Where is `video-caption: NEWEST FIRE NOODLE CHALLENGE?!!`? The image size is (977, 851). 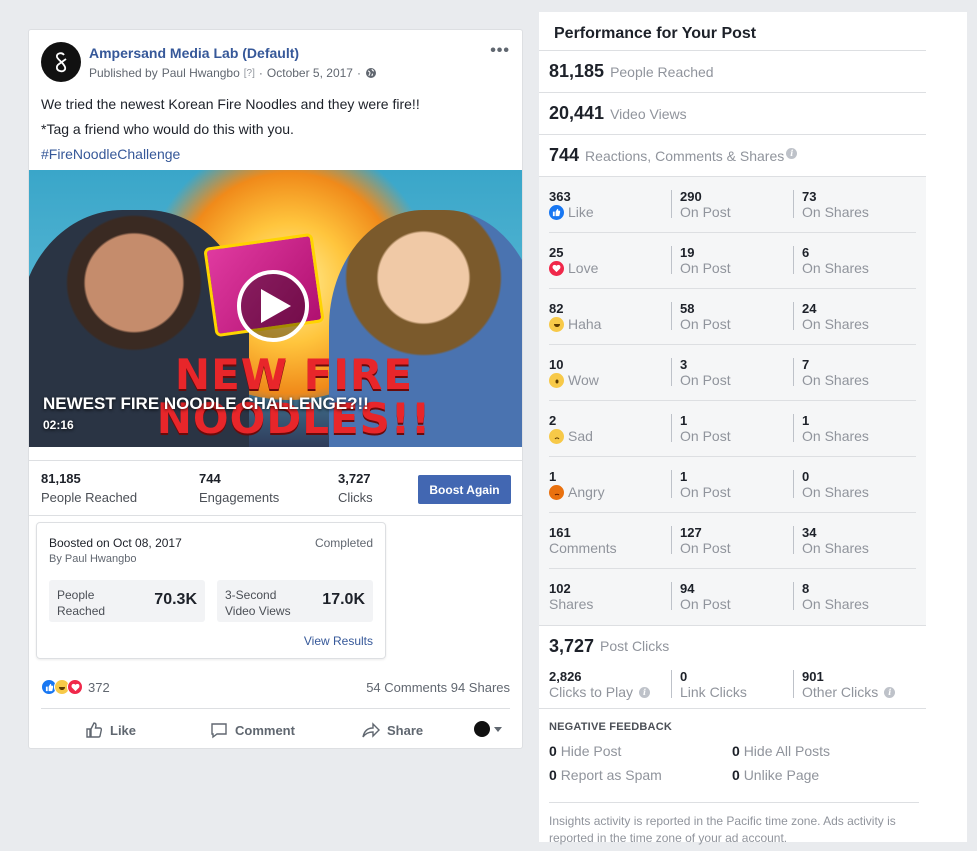
video-caption: NEWEST FIRE NOODLE CHALLENGE?!! is located at coordinates (206, 403).